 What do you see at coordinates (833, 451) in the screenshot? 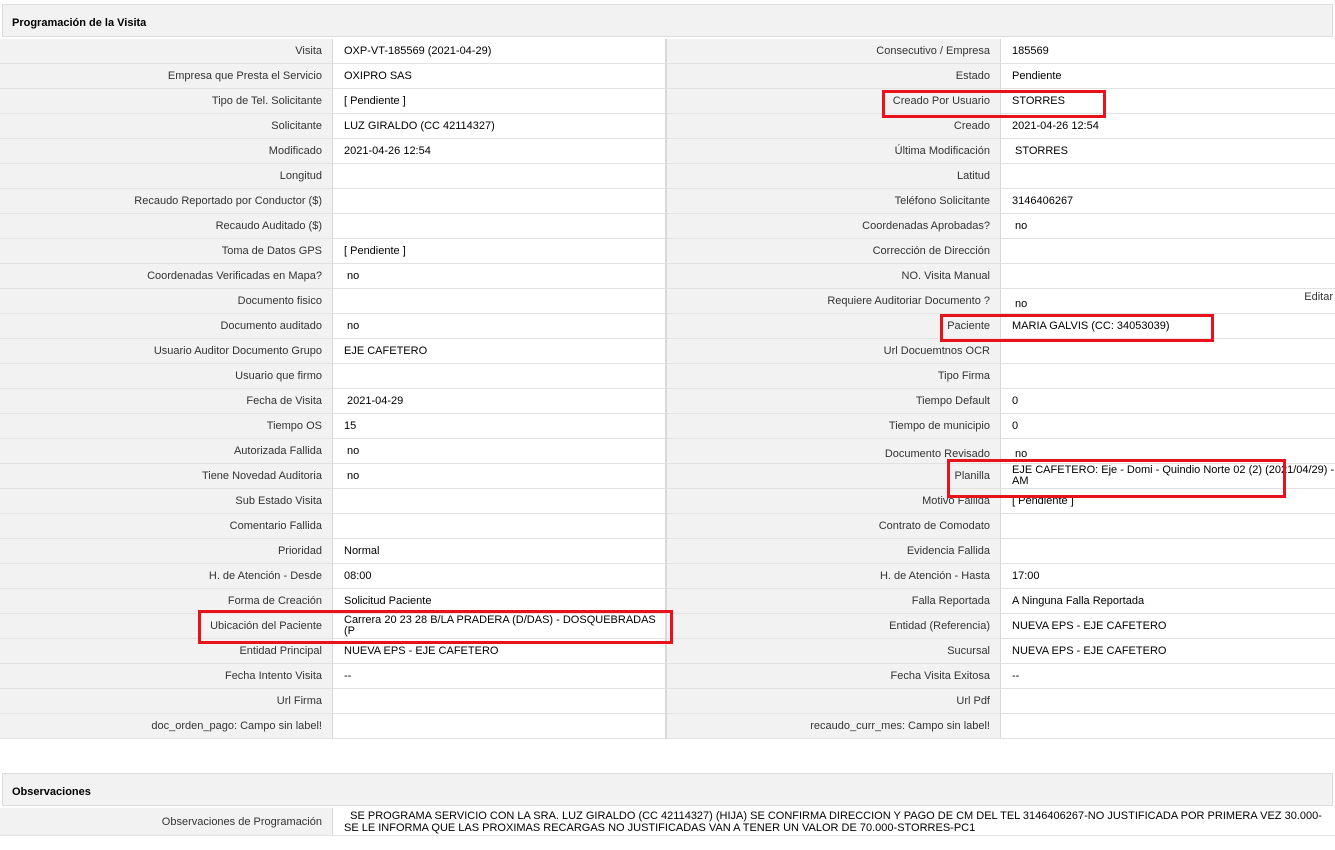
I see `field-label: Documento Revisado` at bounding box center [833, 451].